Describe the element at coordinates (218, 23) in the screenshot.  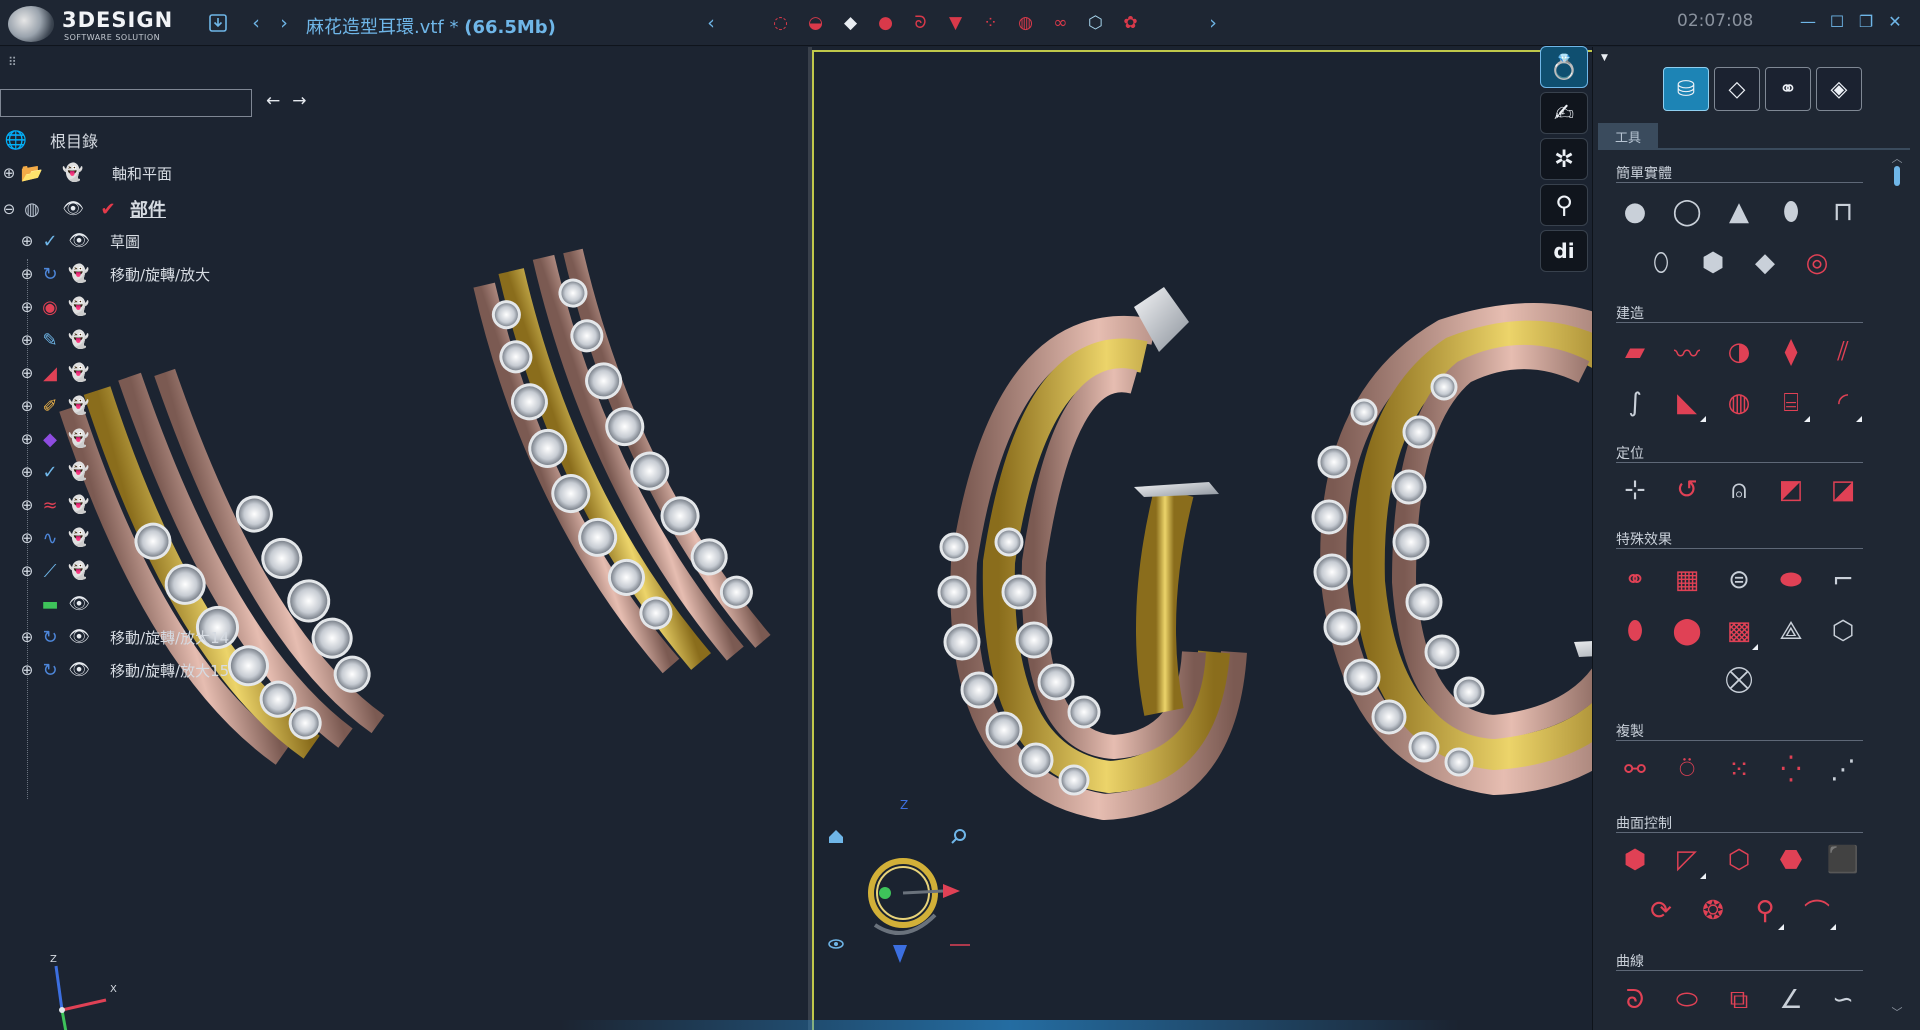
I see `save-icon` at that location.